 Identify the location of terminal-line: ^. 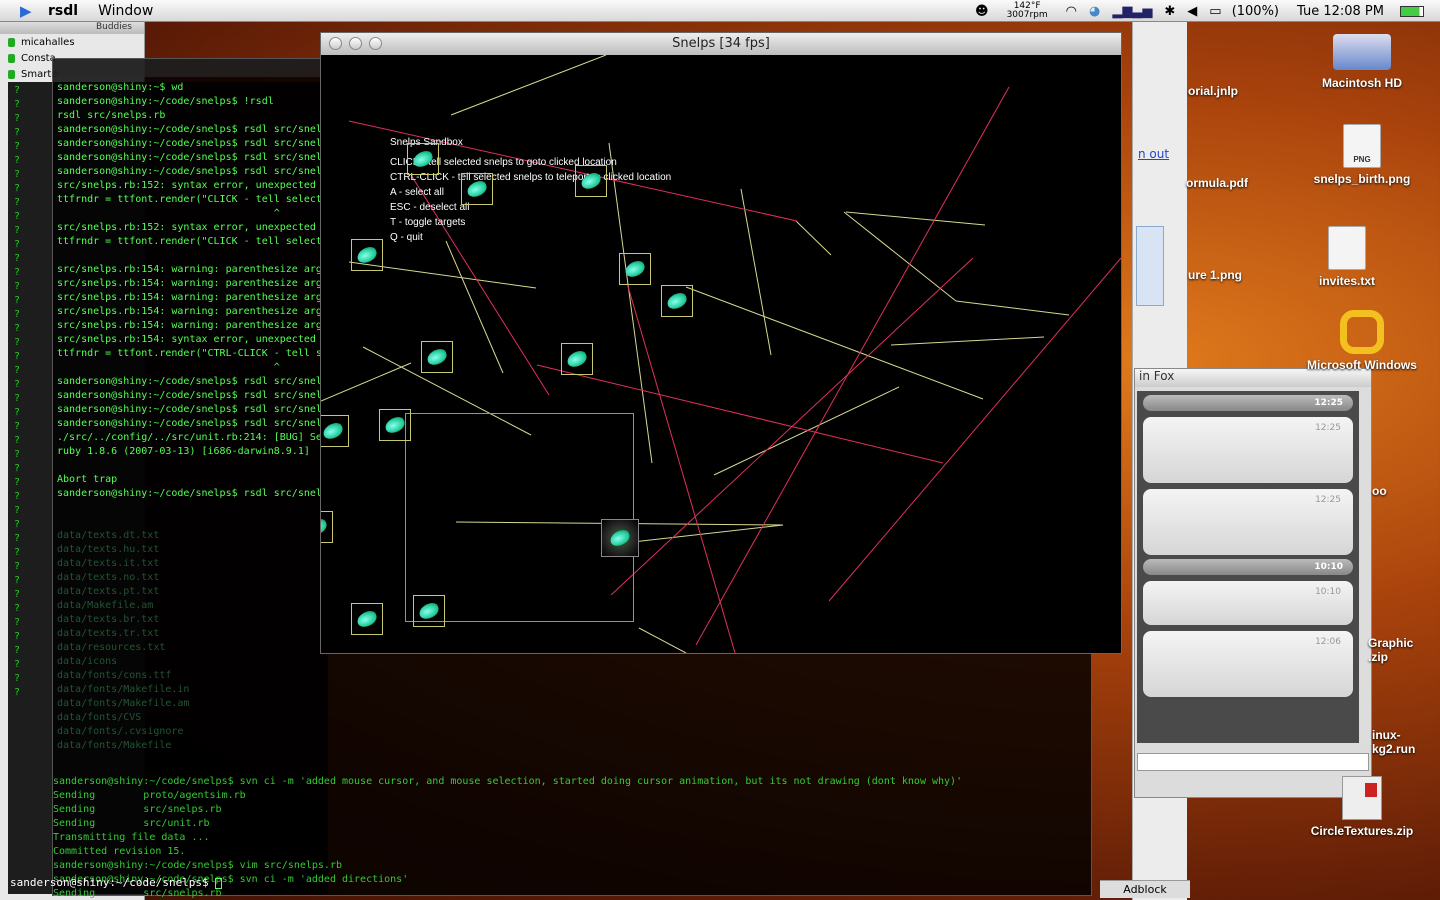
(168, 213).